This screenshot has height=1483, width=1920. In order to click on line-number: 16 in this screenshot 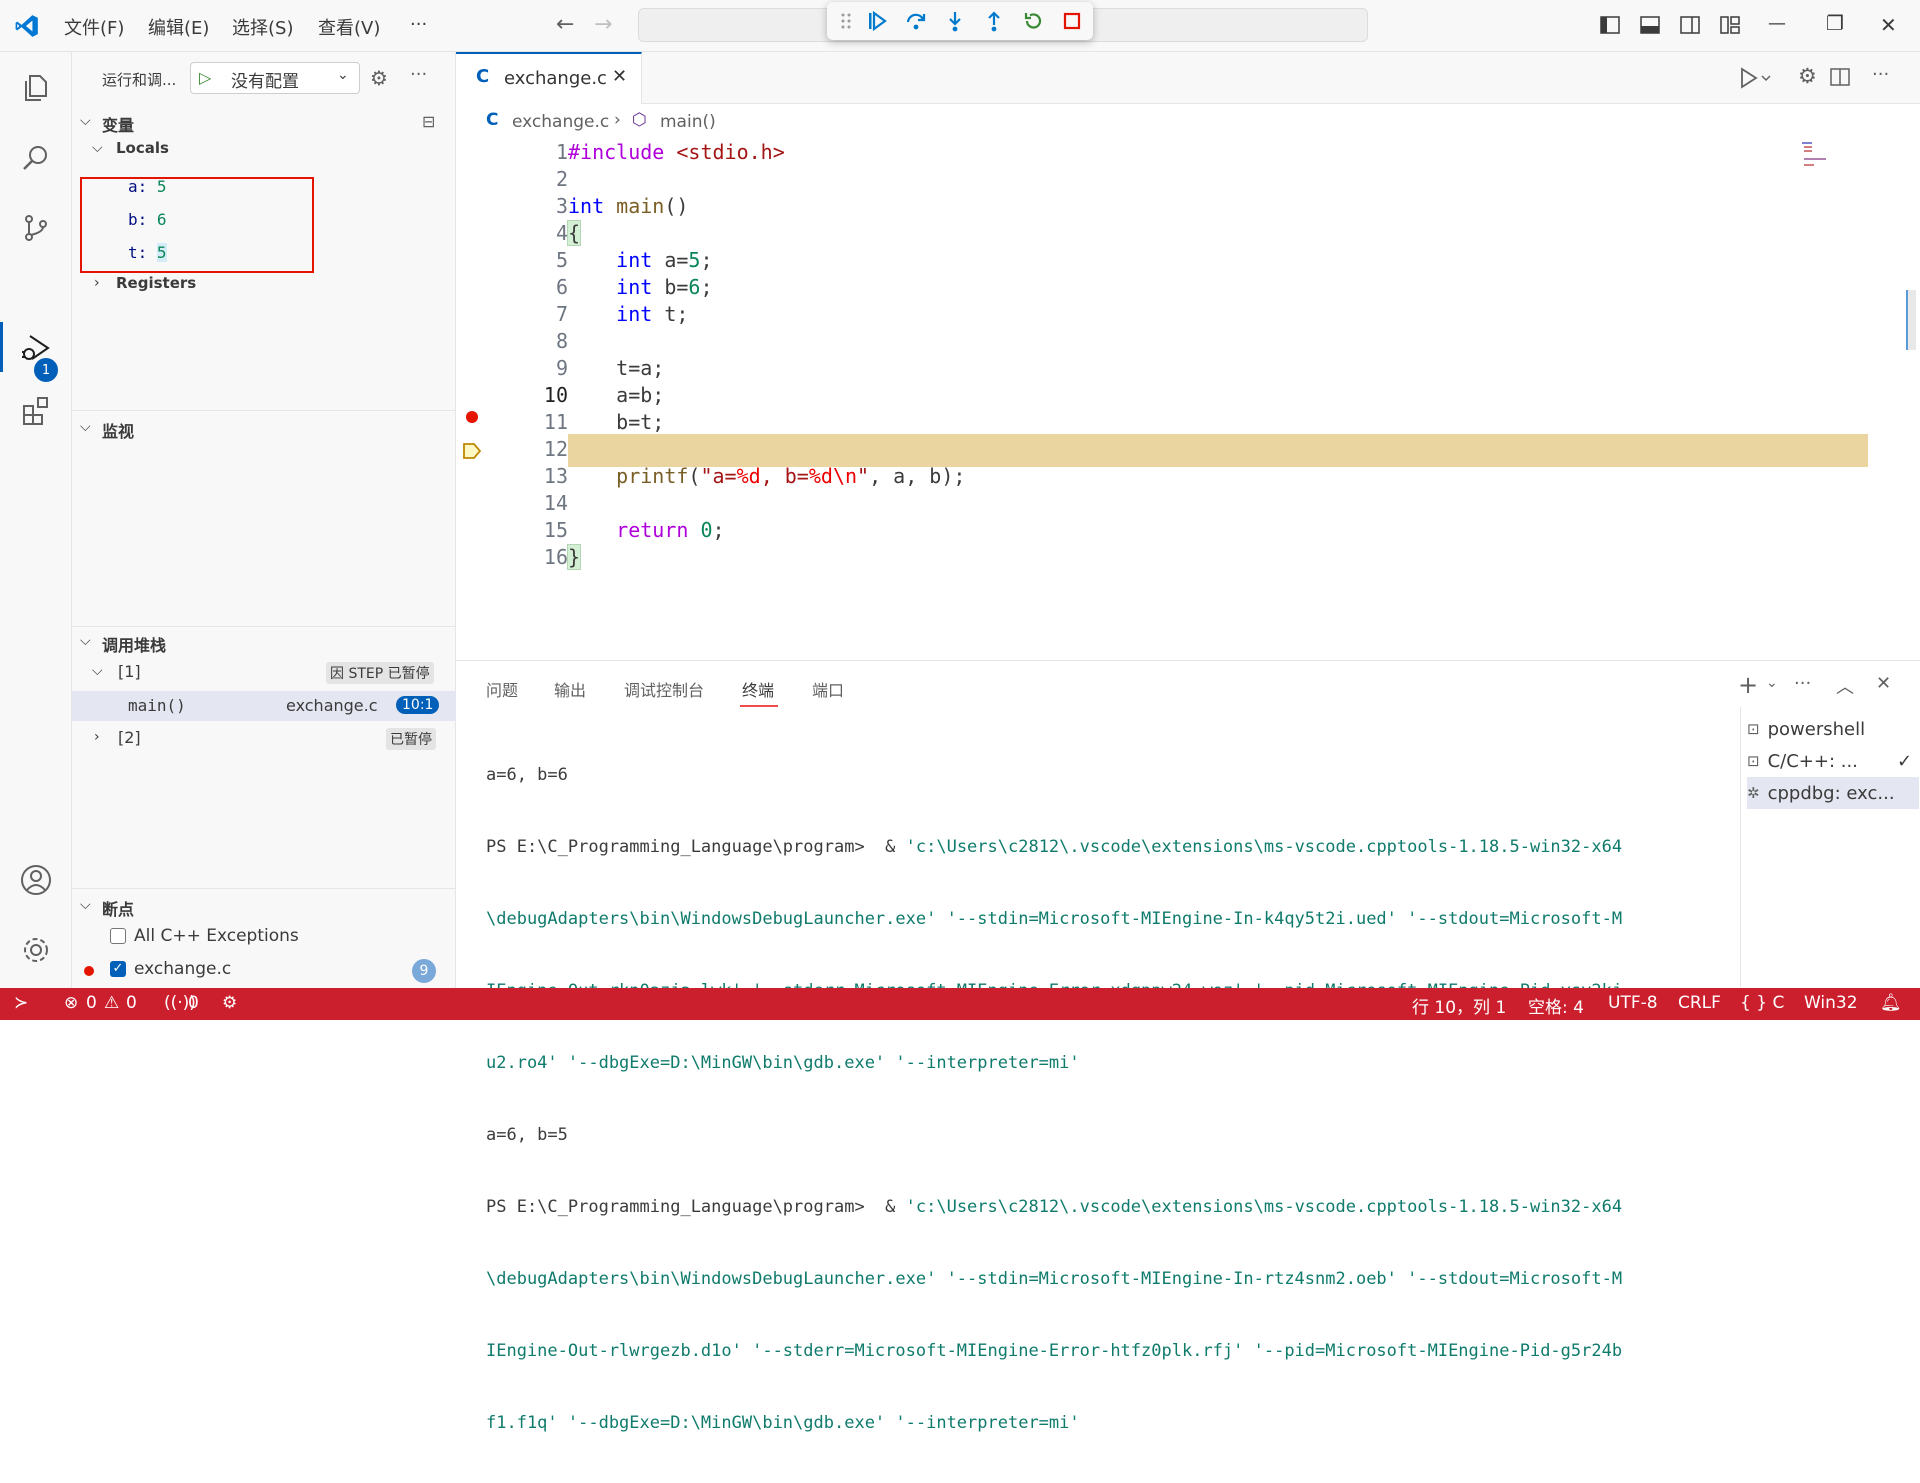, I will do `click(532, 557)`.